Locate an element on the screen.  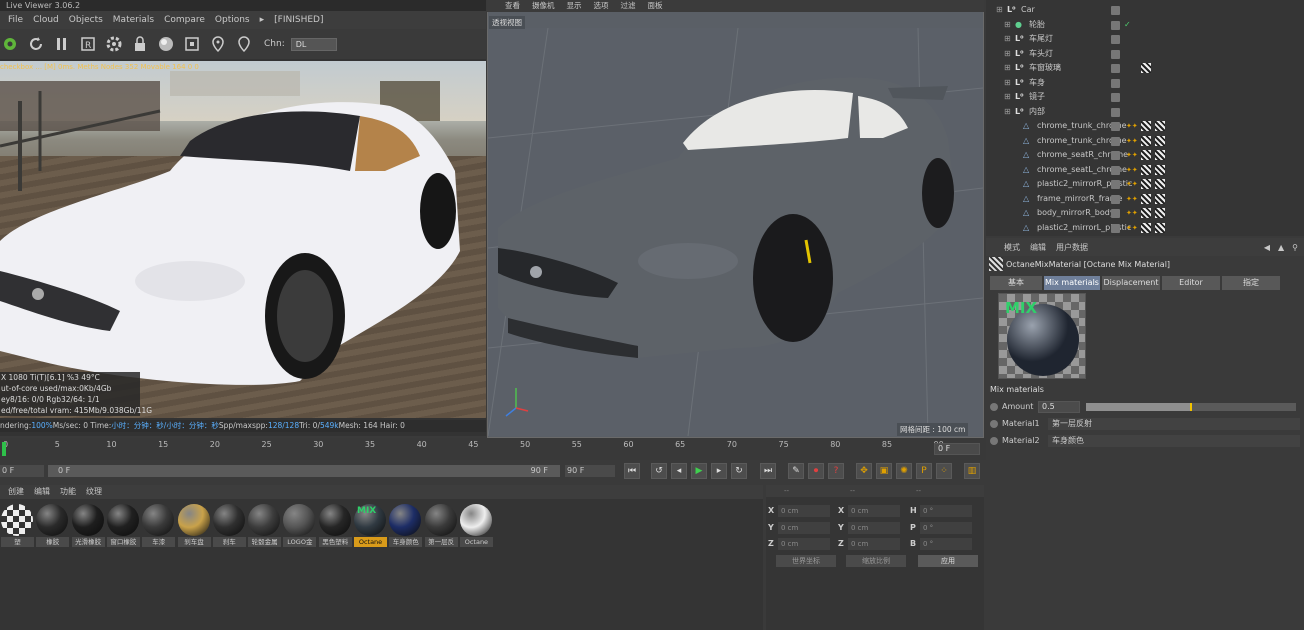
mm-menu-create: 创建 is located at coordinates (16, 492).